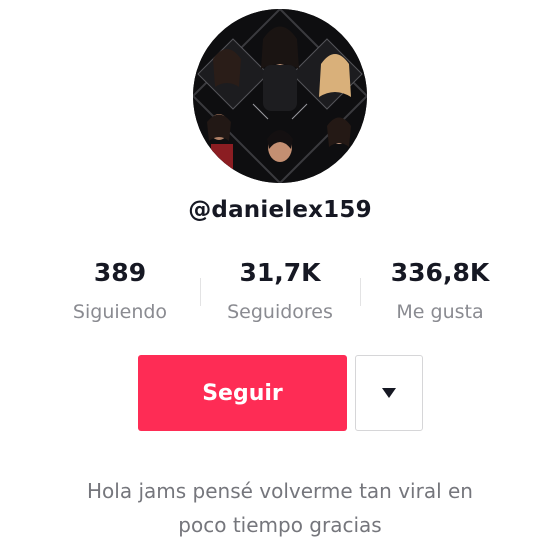  I want to click on stat-likes-value: 336,8K, so click(440, 272).